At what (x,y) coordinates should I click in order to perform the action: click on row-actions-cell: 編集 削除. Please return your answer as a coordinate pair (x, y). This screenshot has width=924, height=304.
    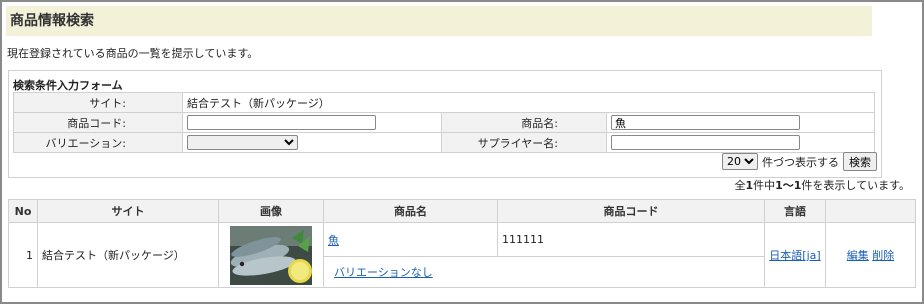
    Looking at the image, I should click on (870, 255).